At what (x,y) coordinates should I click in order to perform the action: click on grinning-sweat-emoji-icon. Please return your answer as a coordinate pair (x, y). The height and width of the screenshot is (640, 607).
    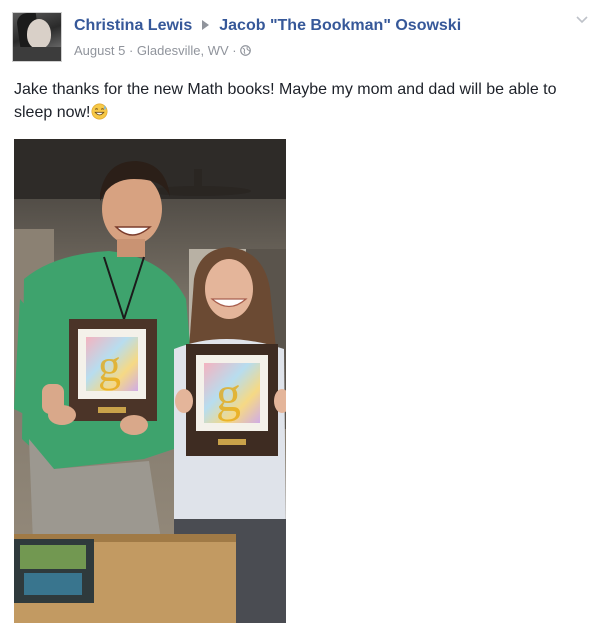
    Looking at the image, I should click on (99, 111).